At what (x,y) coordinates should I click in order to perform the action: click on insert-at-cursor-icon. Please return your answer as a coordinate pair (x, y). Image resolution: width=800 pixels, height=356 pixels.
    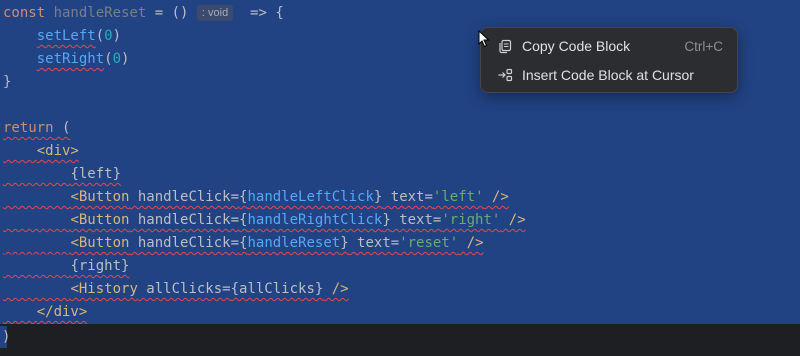
    Looking at the image, I should click on (505, 75).